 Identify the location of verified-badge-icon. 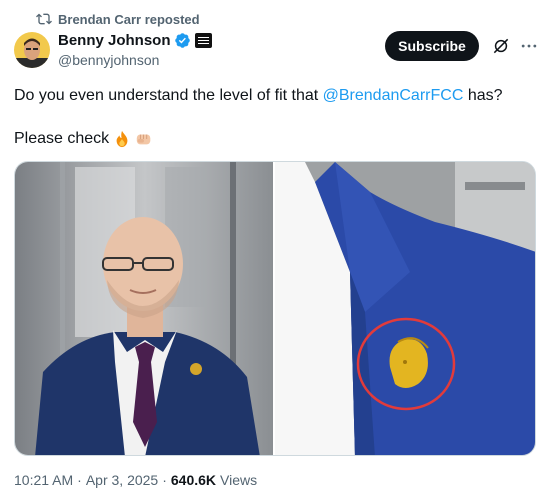
(182, 40).